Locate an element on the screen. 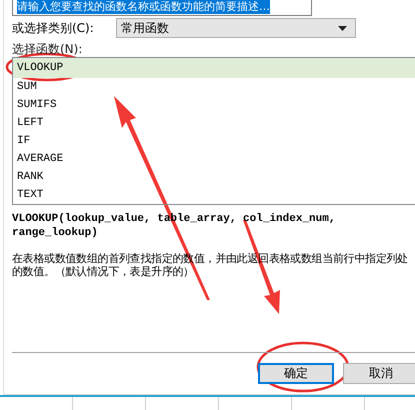 Image resolution: width=415 pixels, height=410 pixels. list-item: TEXT is located at coordinates (214, 195).